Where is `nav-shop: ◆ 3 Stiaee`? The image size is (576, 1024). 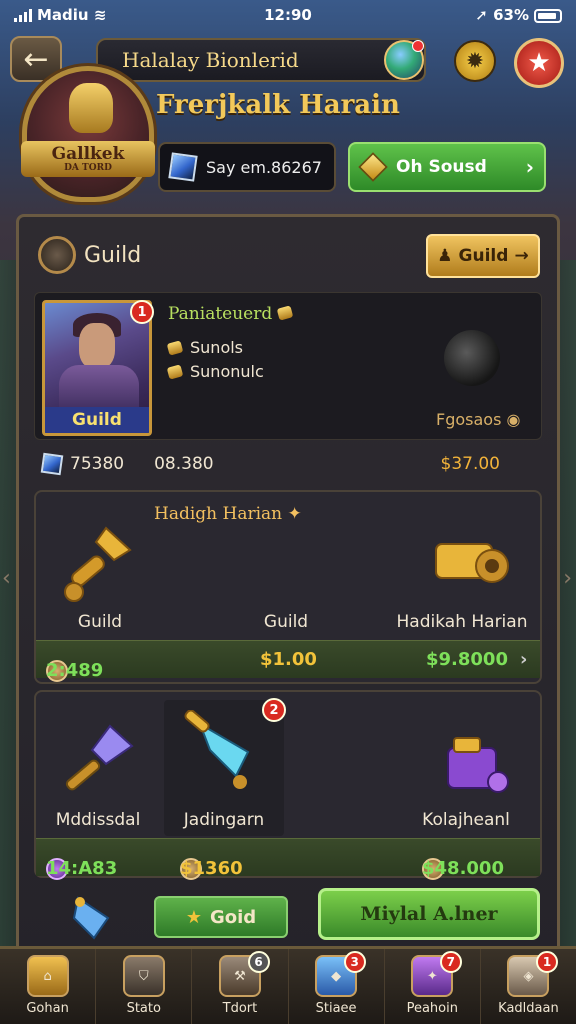 nav-shop: ◆ 3 Stiaee is located at coordinates (337, 986).